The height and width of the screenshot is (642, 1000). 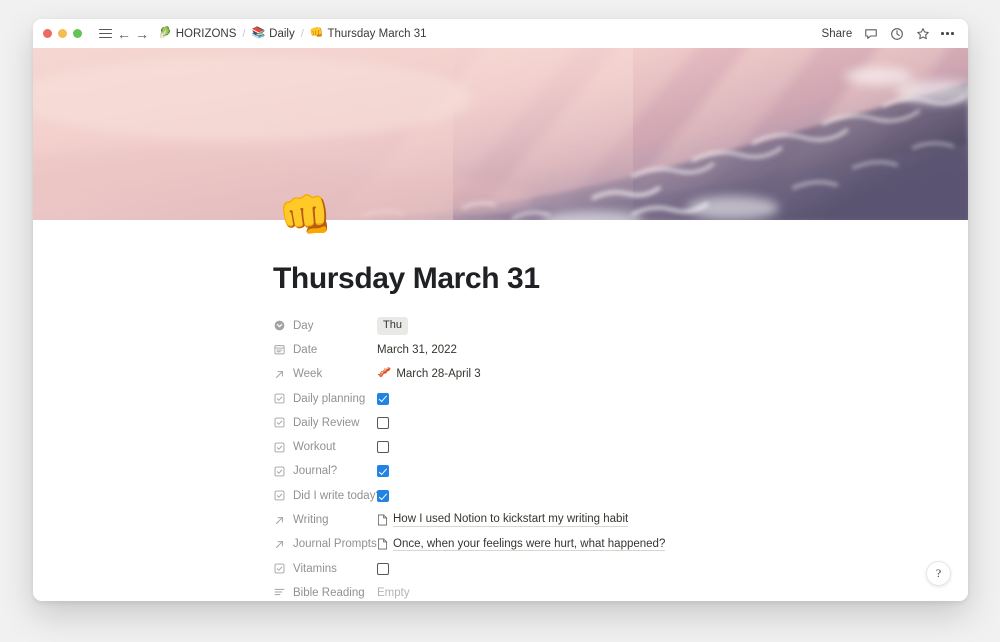 I want to click on property-label-daily-review: Daily Review, so click(x=326, y=422).